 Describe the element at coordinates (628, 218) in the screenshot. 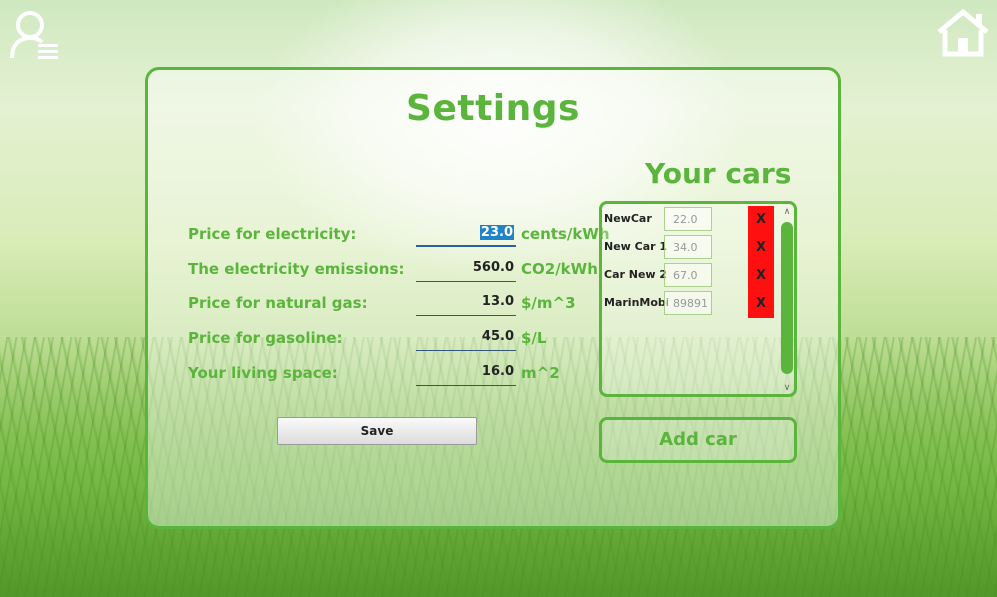

I see `car-name: NewCar` at that location.